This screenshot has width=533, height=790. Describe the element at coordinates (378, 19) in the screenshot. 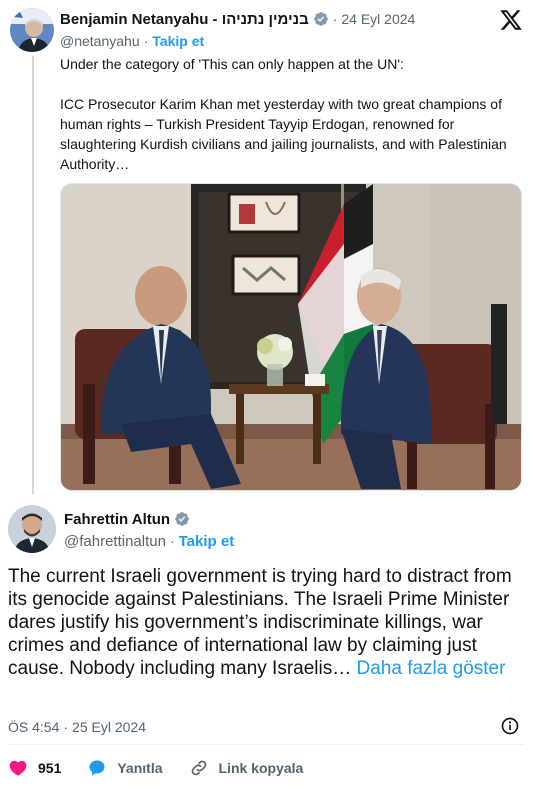

I see `quoted-date: 24 Eyl 2024` at that location.